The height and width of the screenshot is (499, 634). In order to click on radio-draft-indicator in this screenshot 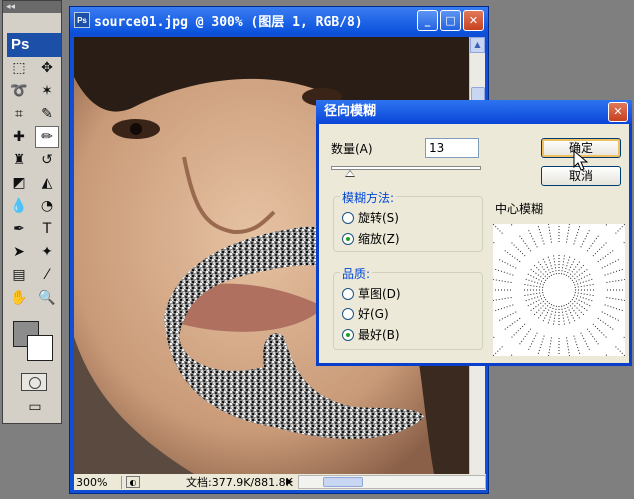, I will do `click(348, 293)`.